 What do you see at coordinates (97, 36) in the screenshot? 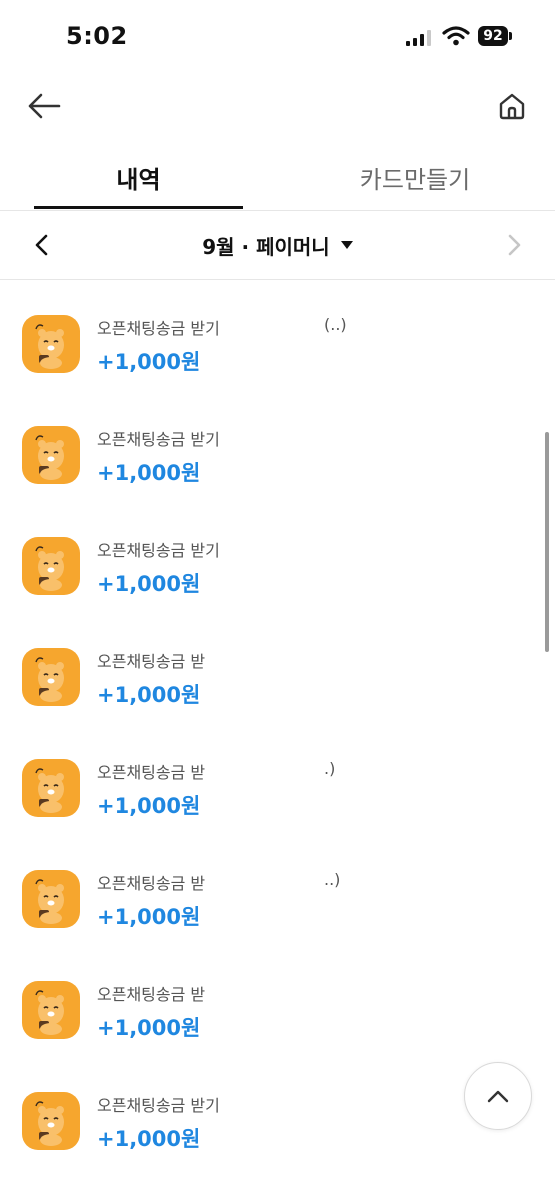
I see `status-time: 5:02` at bounding box center [97, 36].